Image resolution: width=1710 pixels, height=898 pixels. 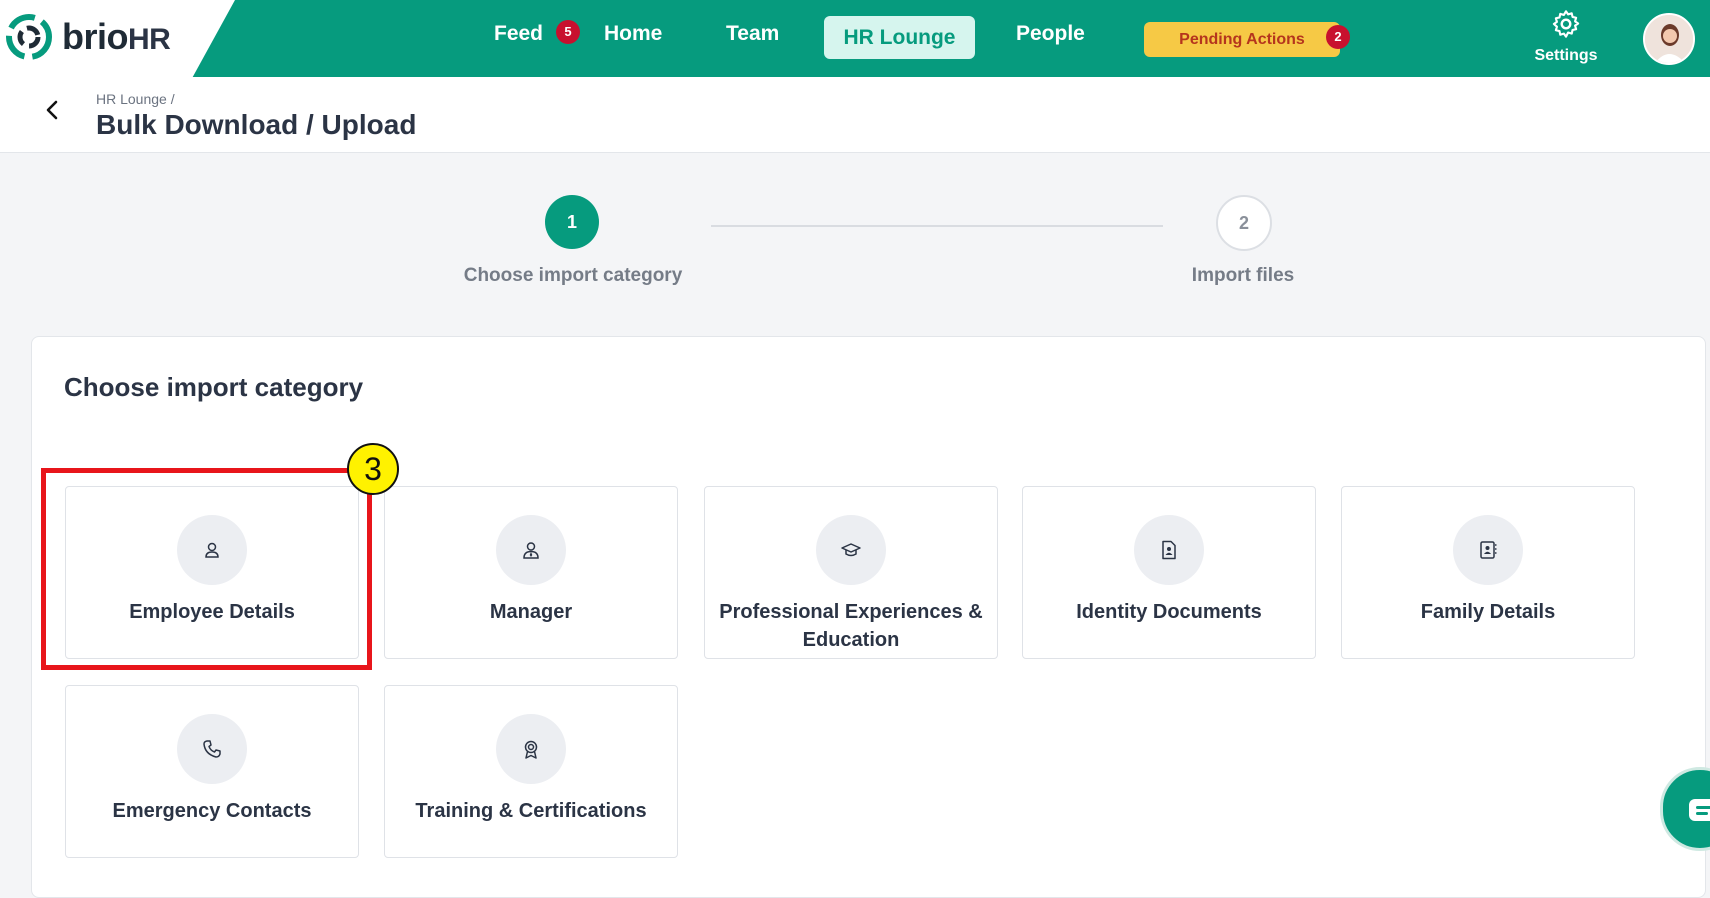 I want to click on feed-count-badge: 5, so click(x=568, y=32).